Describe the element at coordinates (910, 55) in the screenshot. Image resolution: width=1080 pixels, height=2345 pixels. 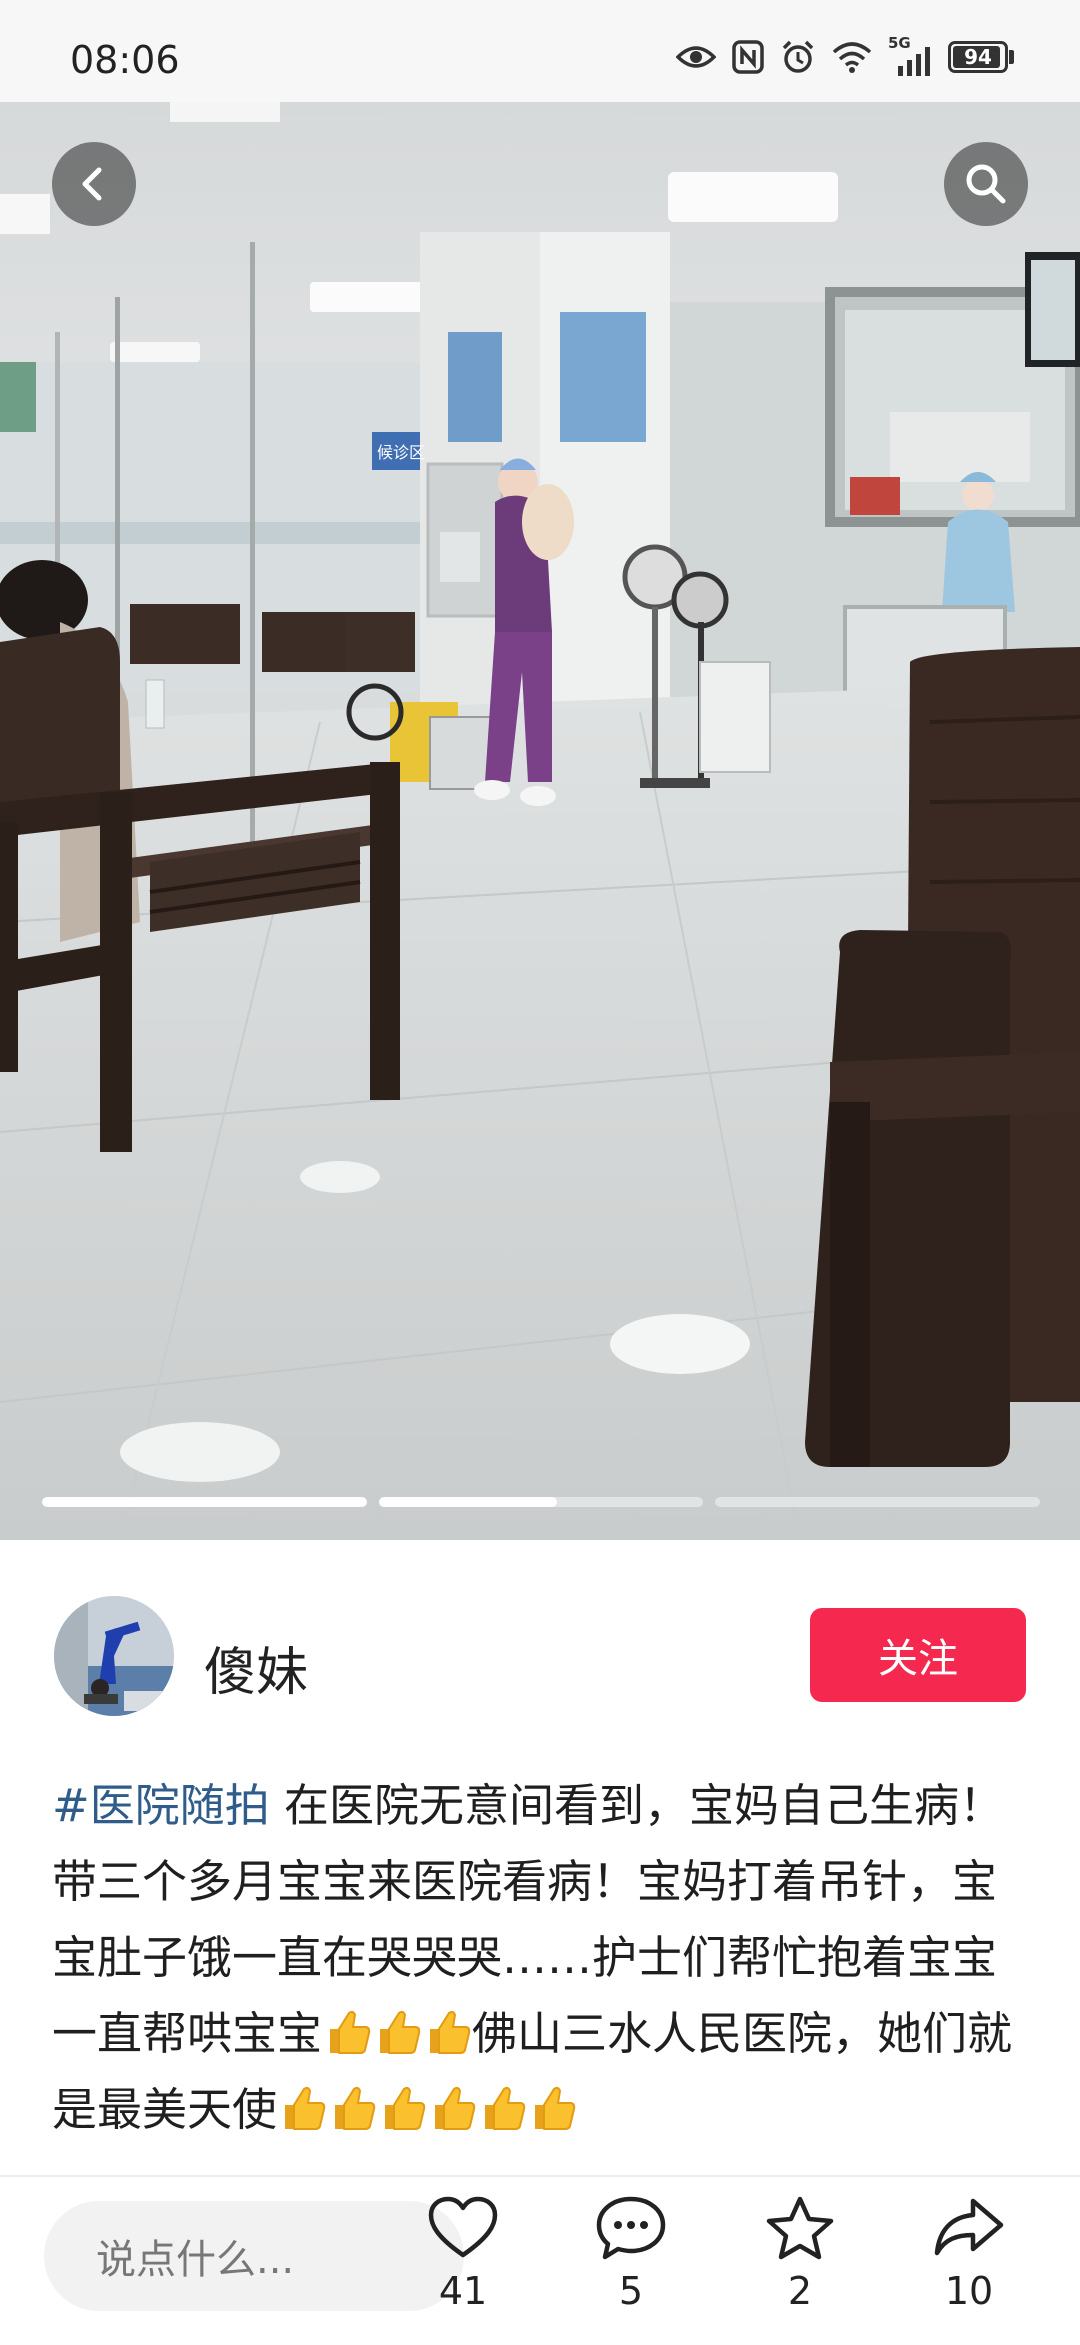
I see `signal-icon: 5G` at that location.